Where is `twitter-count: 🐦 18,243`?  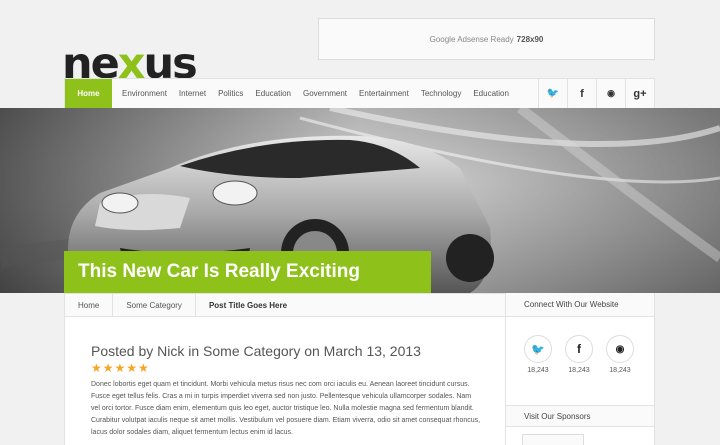 twitter-count: 🐦 18,243 is located at coordinates (538, 370).